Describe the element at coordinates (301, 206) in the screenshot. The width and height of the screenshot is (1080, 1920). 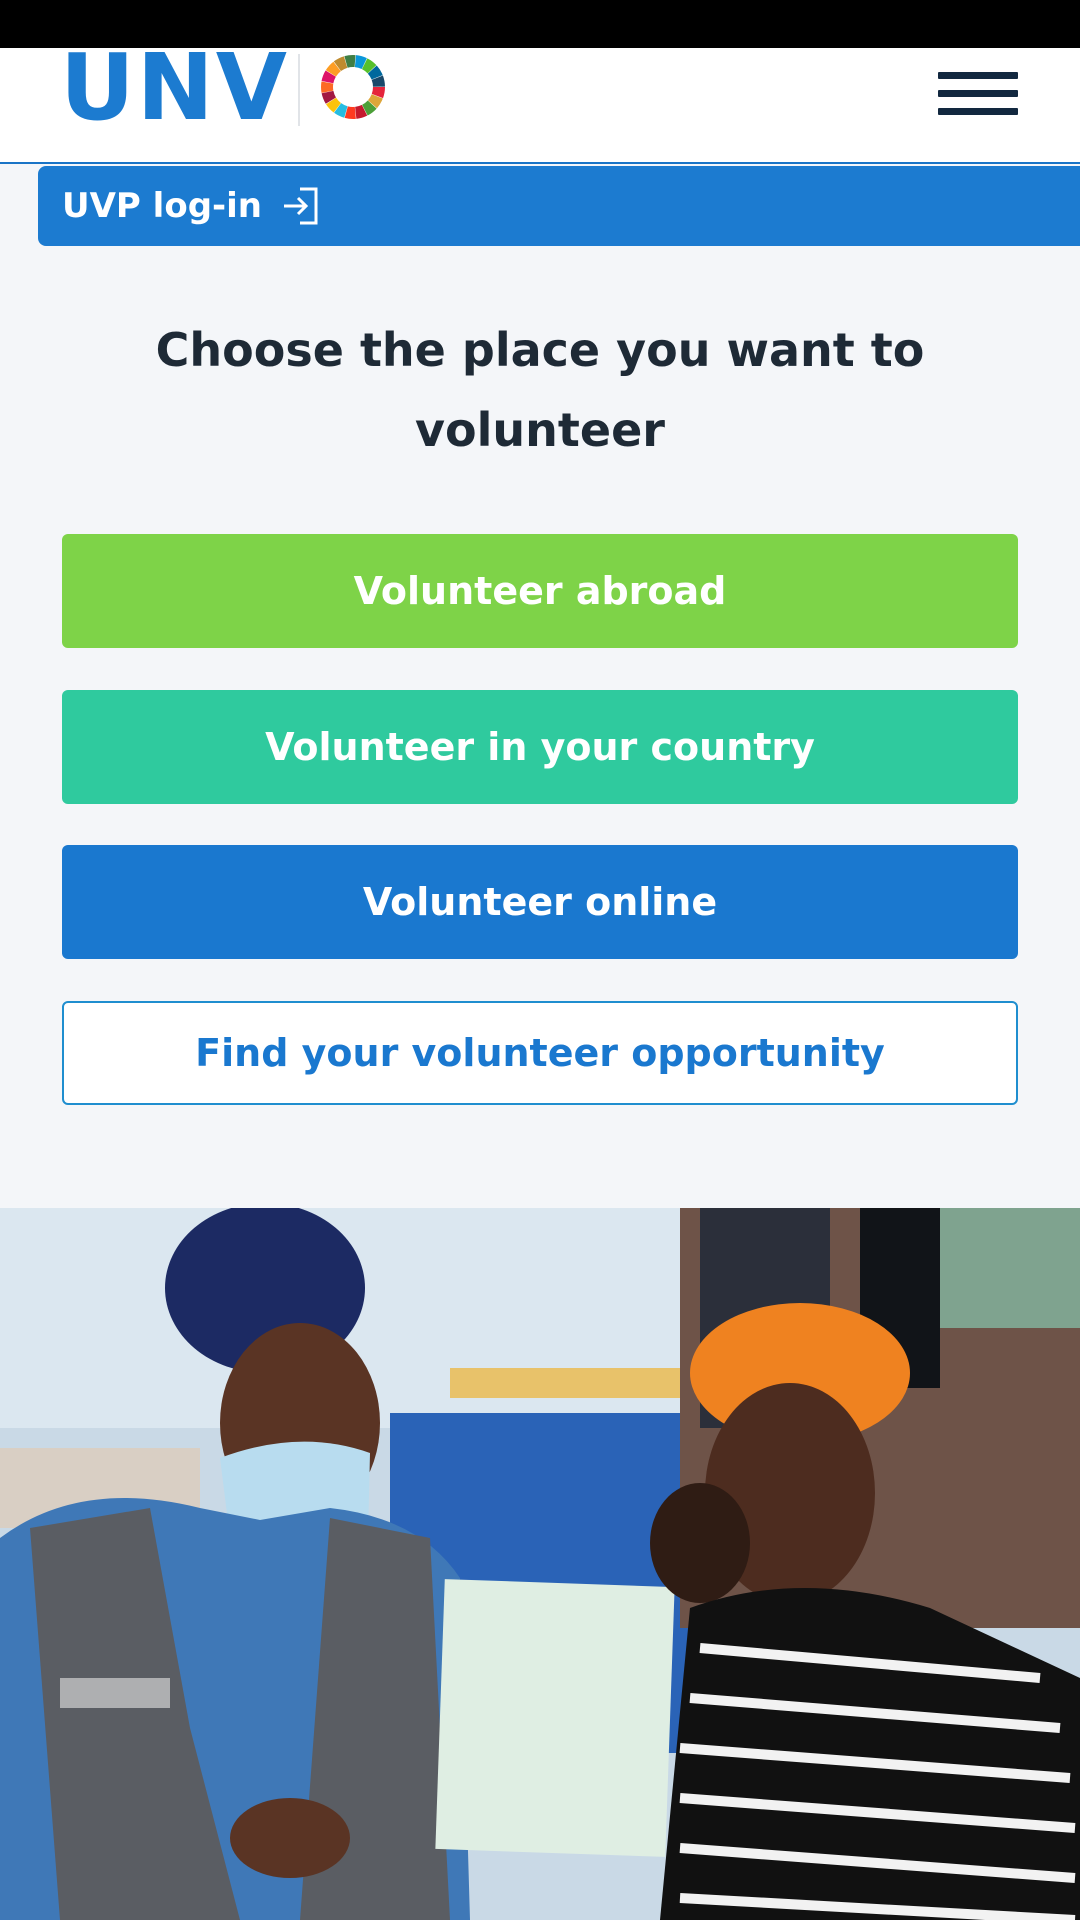
I see `sign-in-icon` at that location.